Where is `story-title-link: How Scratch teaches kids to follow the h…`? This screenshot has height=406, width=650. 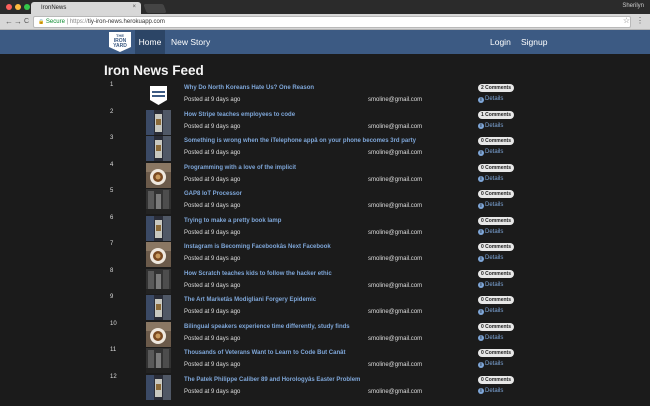 story-title-link: How Scratch teaches kids to follow the h… is located at coordinates (258, 274).